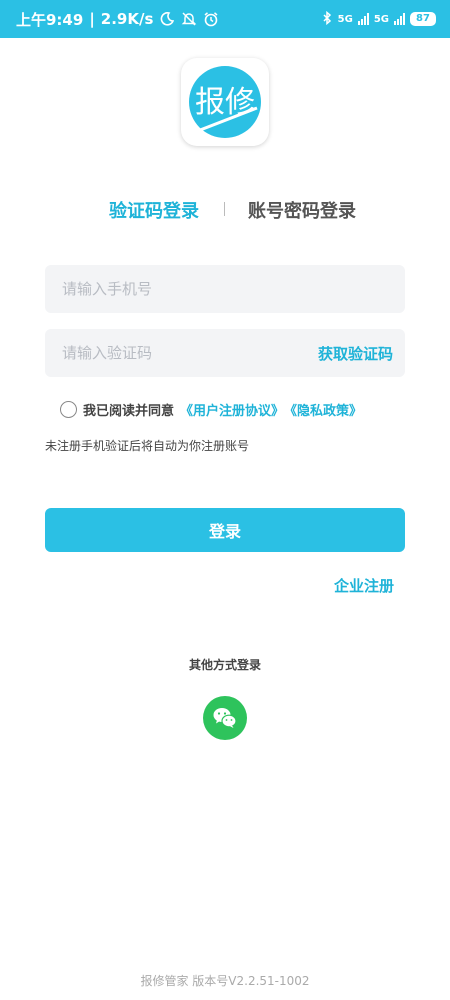 The height and width of the screenshot is (1000, 450). What do you see at coordinates (167, 19) in the screenshot?
I see `moon-icon` at bounding box center [167, 19].